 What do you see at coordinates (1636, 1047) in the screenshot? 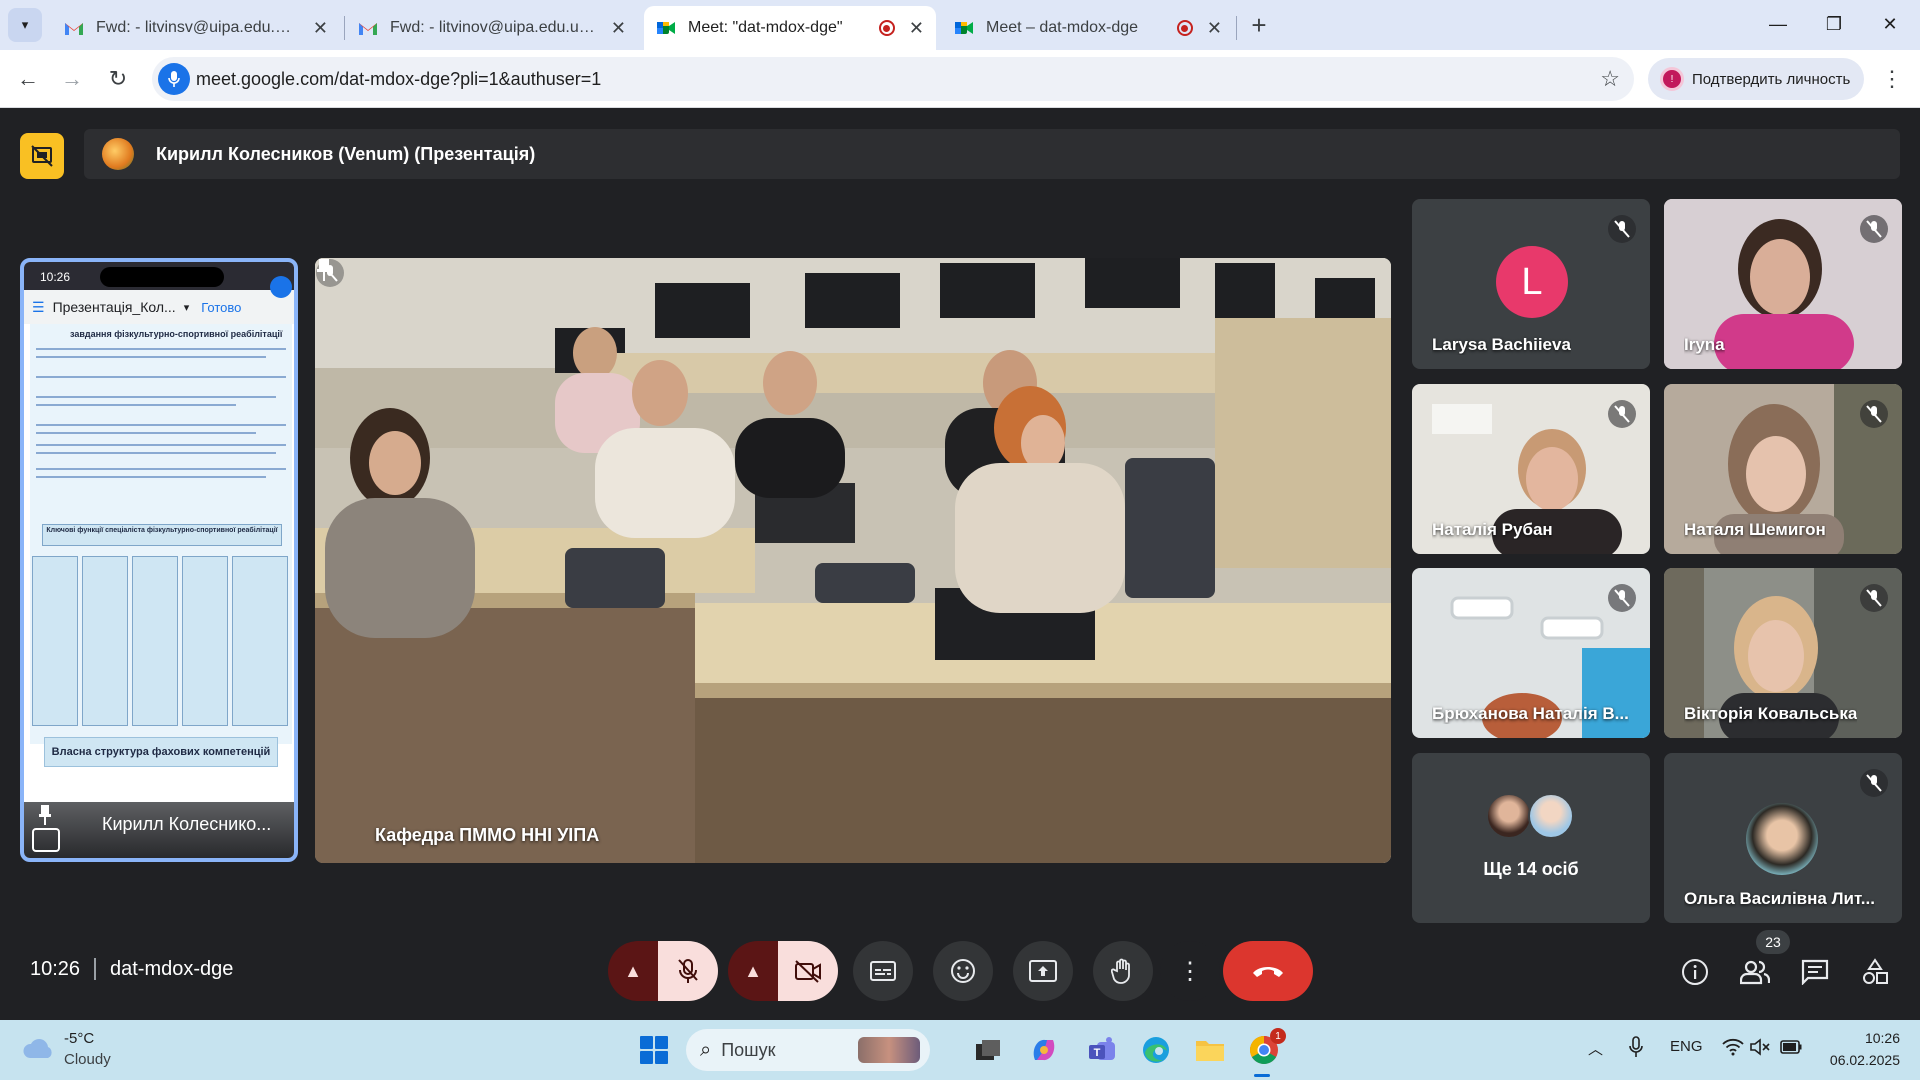
I see `microphone-tray-icon` at bounding box center [1636, 1047].